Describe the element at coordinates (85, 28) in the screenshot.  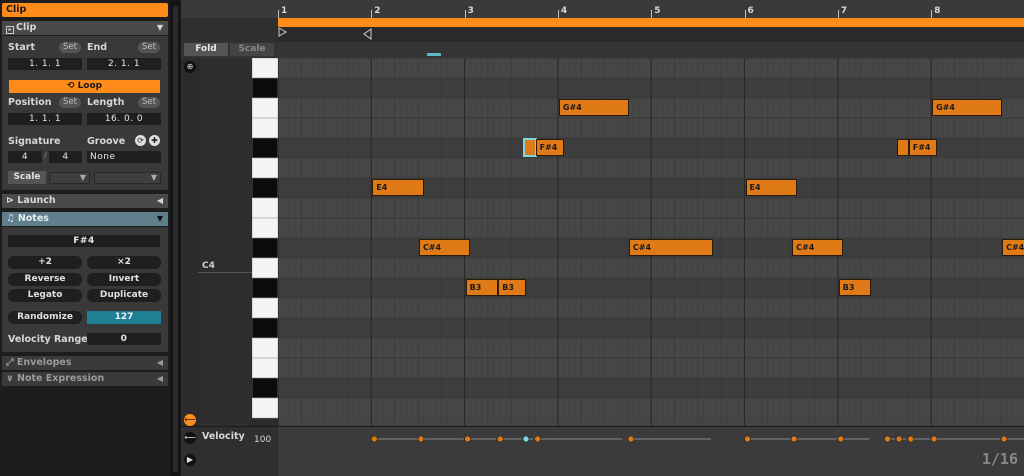
I see `clip-section-header: ▸ Clip ▼` at that location.